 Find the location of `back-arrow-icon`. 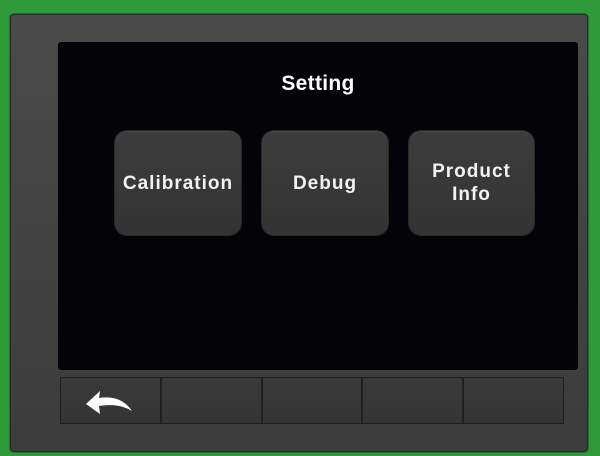

back-arrow-icon is located at coordinates (109, 402).